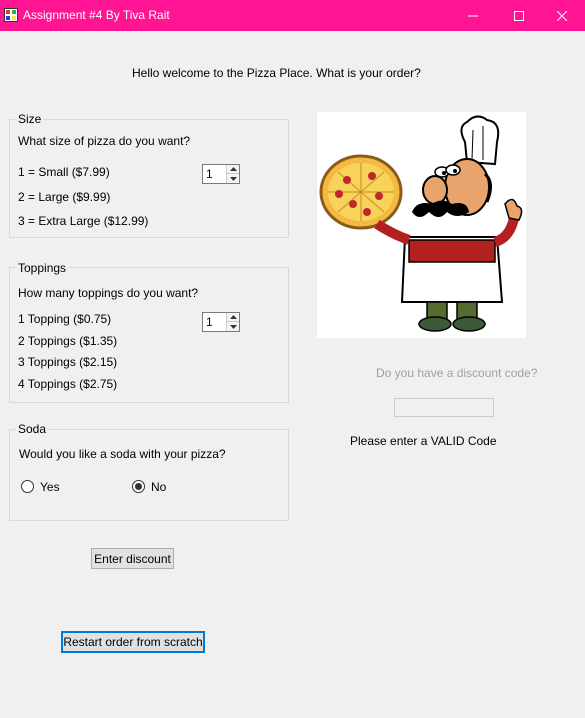 The image size is (585, 718). I want to click on soda-yes-label: Yes, so click(50, 487).